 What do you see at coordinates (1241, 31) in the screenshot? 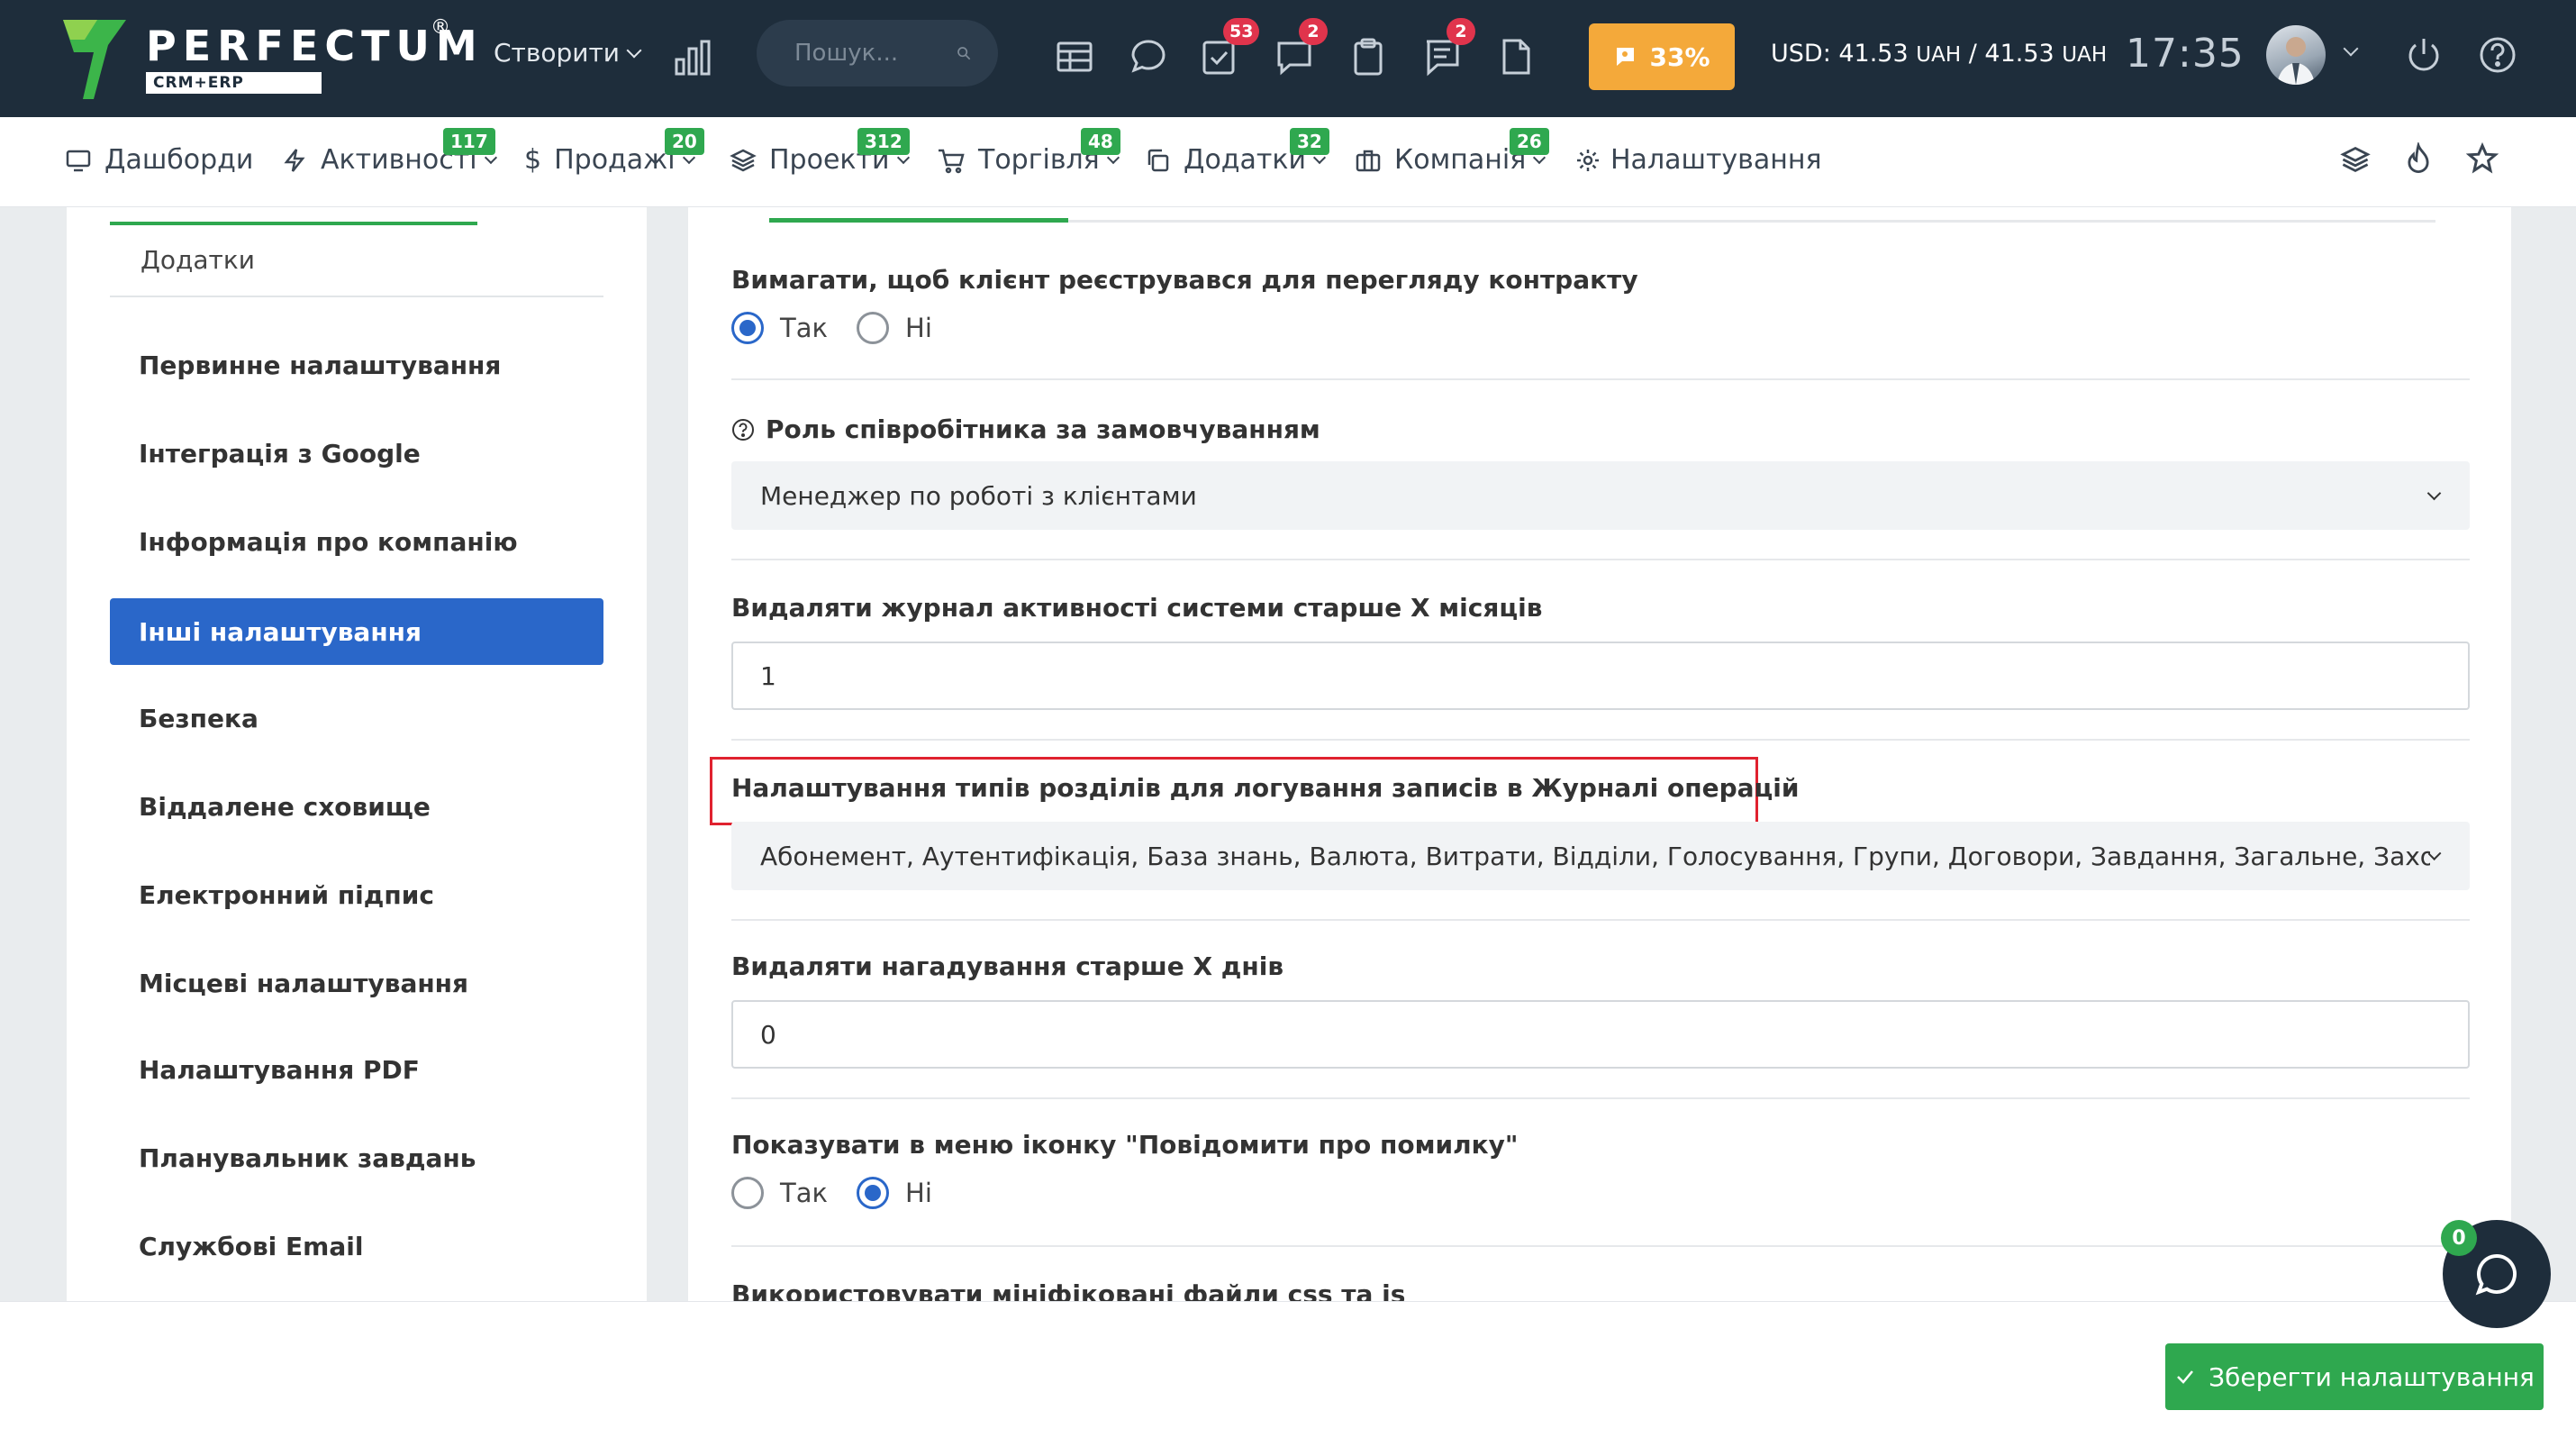
I see `tasks-badge: 53` at bounding box center [1241, 31].